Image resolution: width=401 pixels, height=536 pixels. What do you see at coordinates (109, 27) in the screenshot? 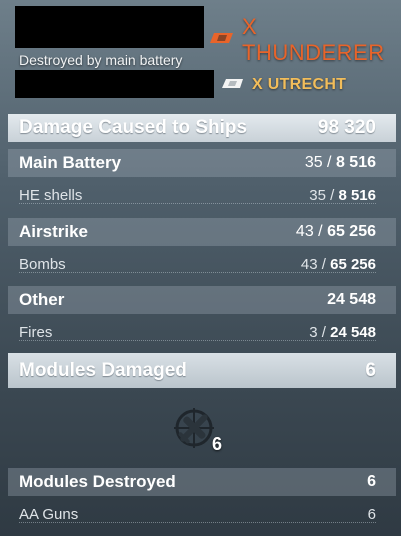
I see `redacted-player-name` at bounding box center [109, 27].